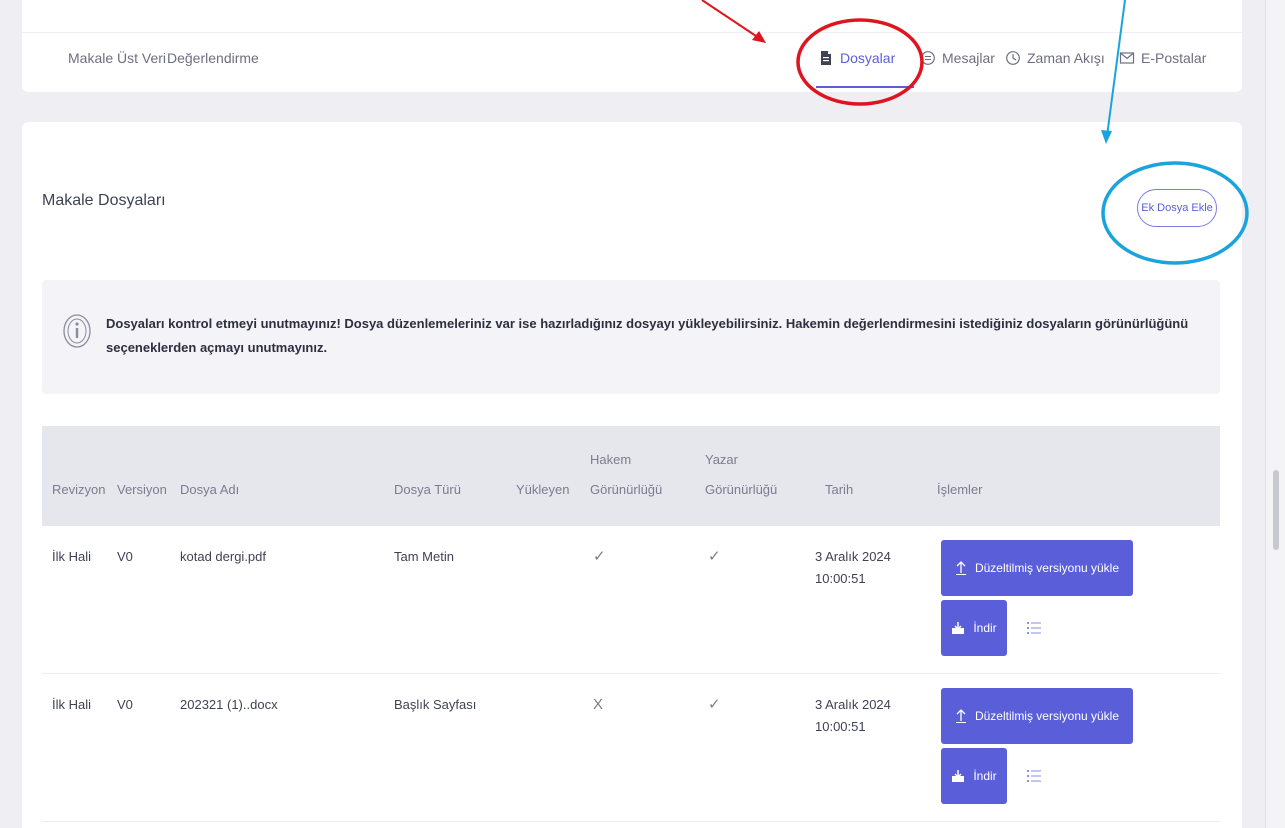 The height and width of the screenshot is (828, 1285). I want to click on info-icon, so click(77, 331).